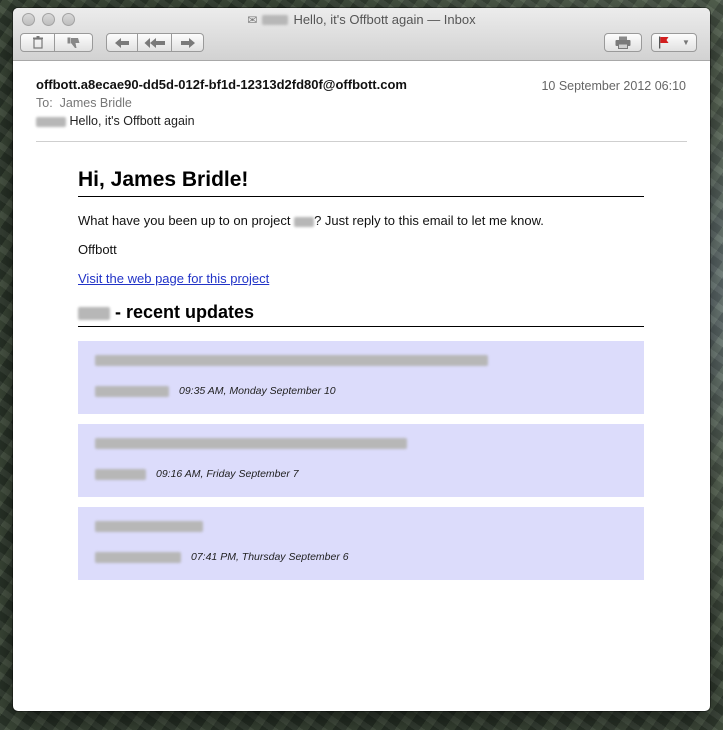  What do you see at coordinates (361, 182) in the screenshot?
I see `greeting-heading: Hi, James Bridle!` at bounding box center [361, 182].